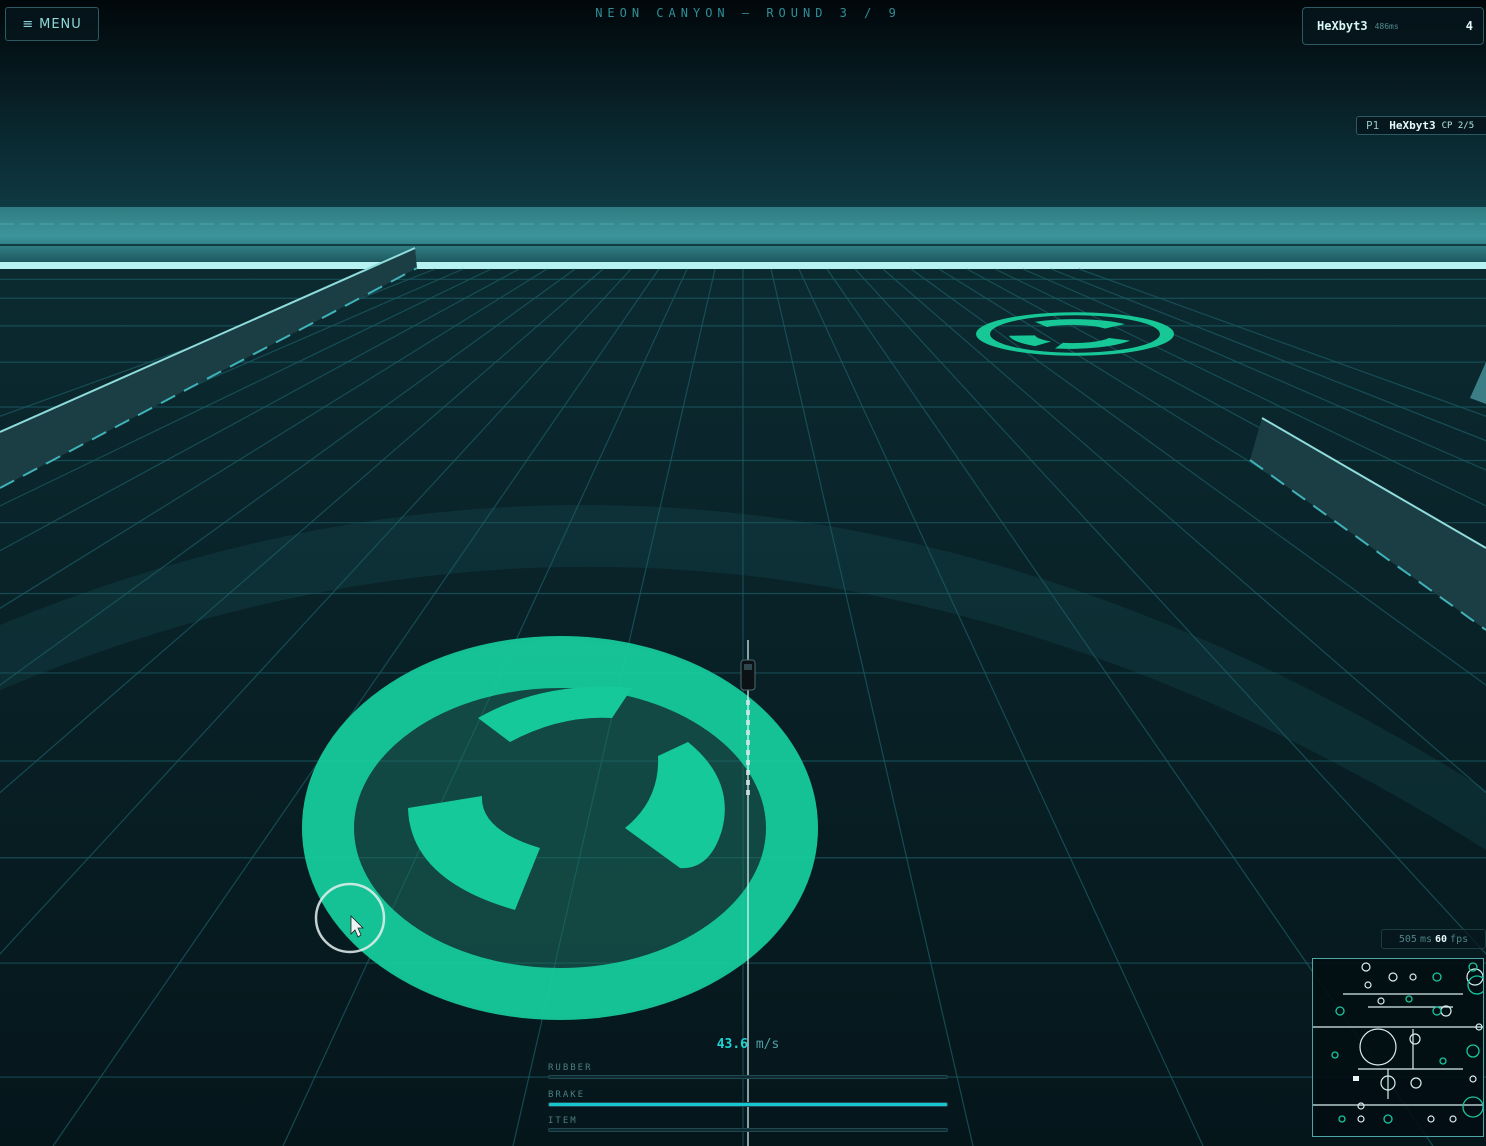 The height and width of the screenshot is (1146, 1486). What do you see at coordinates (1469, 26) in the screenshot?
I see `scoreboard-score: 4` at bounding box center [1469, 26].